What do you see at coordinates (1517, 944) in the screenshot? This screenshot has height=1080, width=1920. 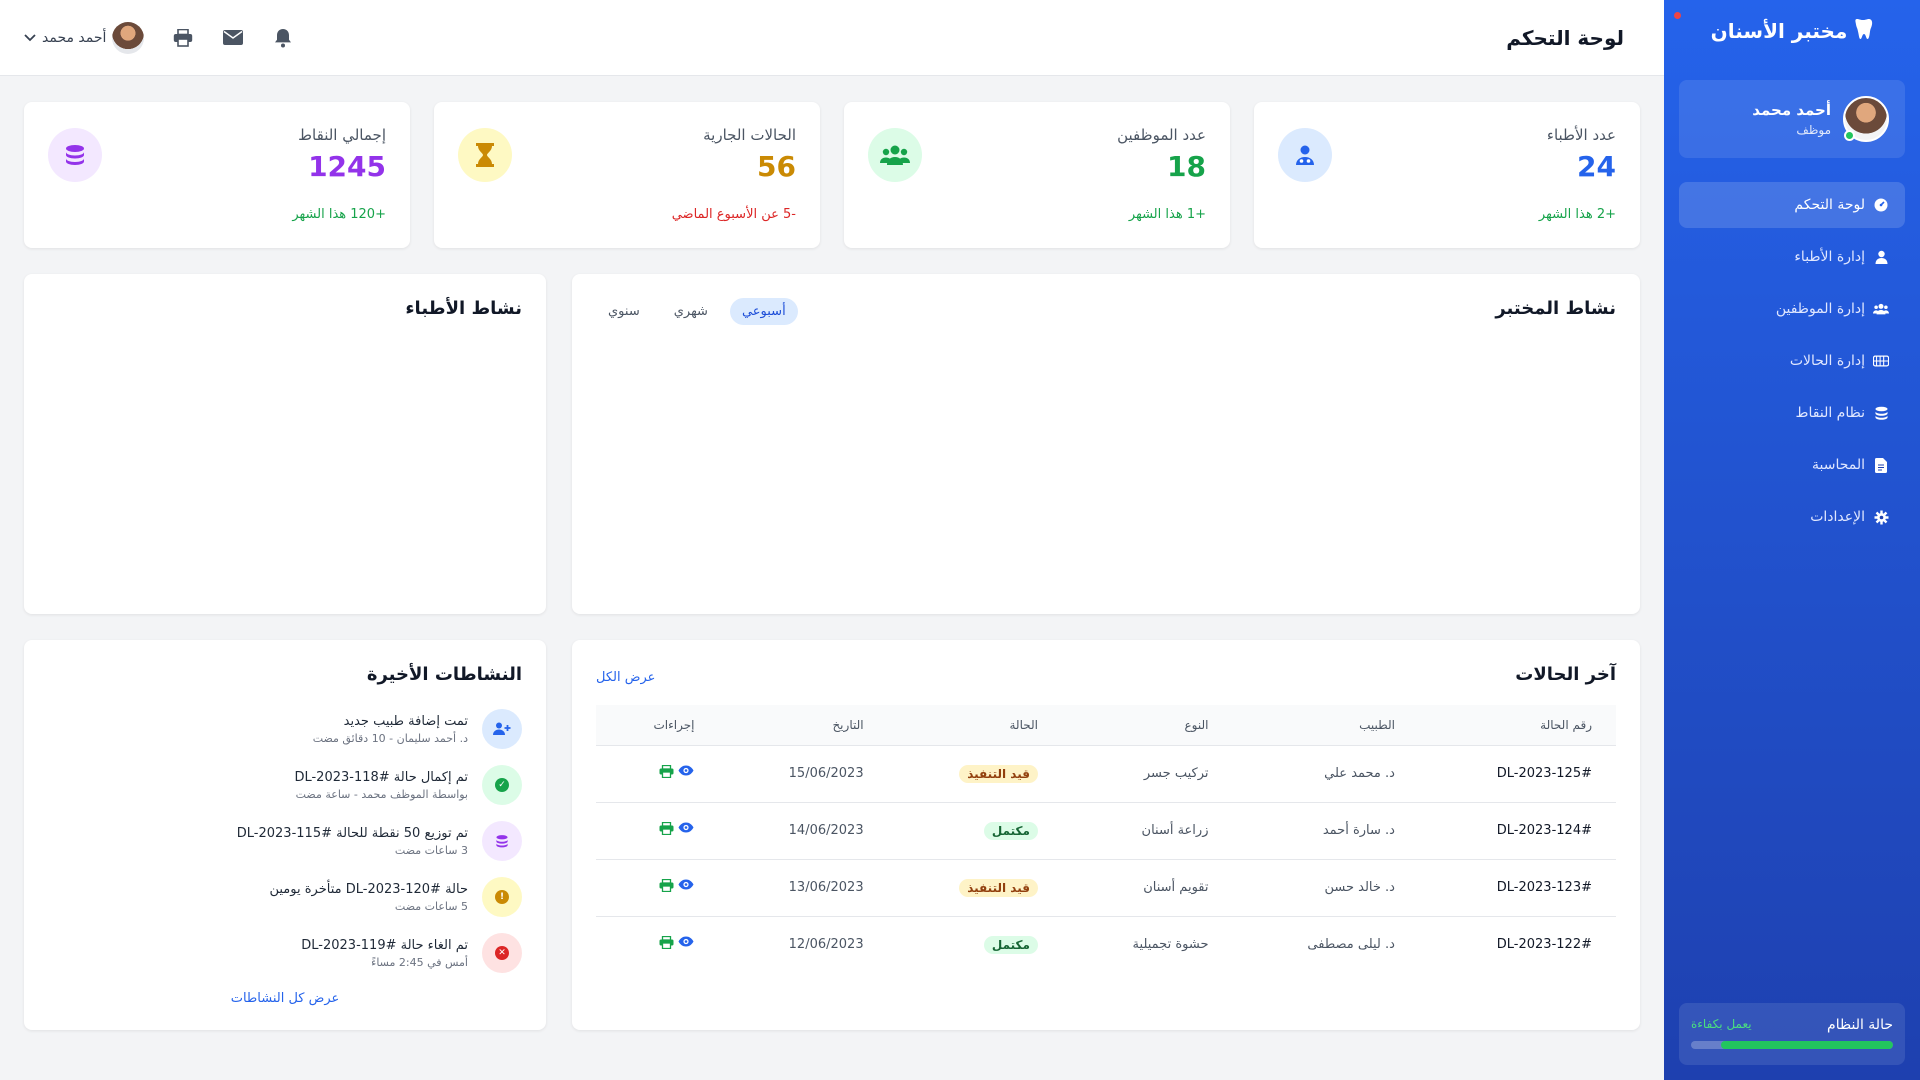 I see `case-id: #DL-2023-122` at bounding box center [1517, 944].